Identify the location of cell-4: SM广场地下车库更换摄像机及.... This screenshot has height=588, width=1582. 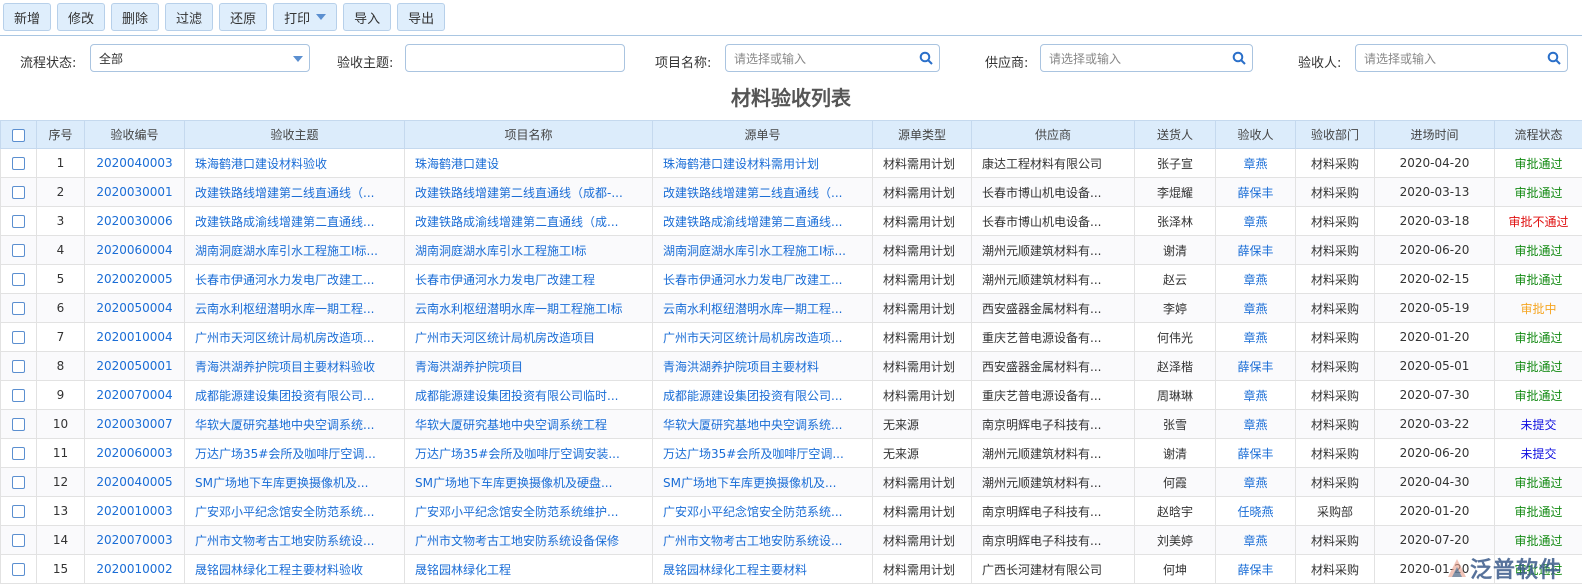
(762, 482).